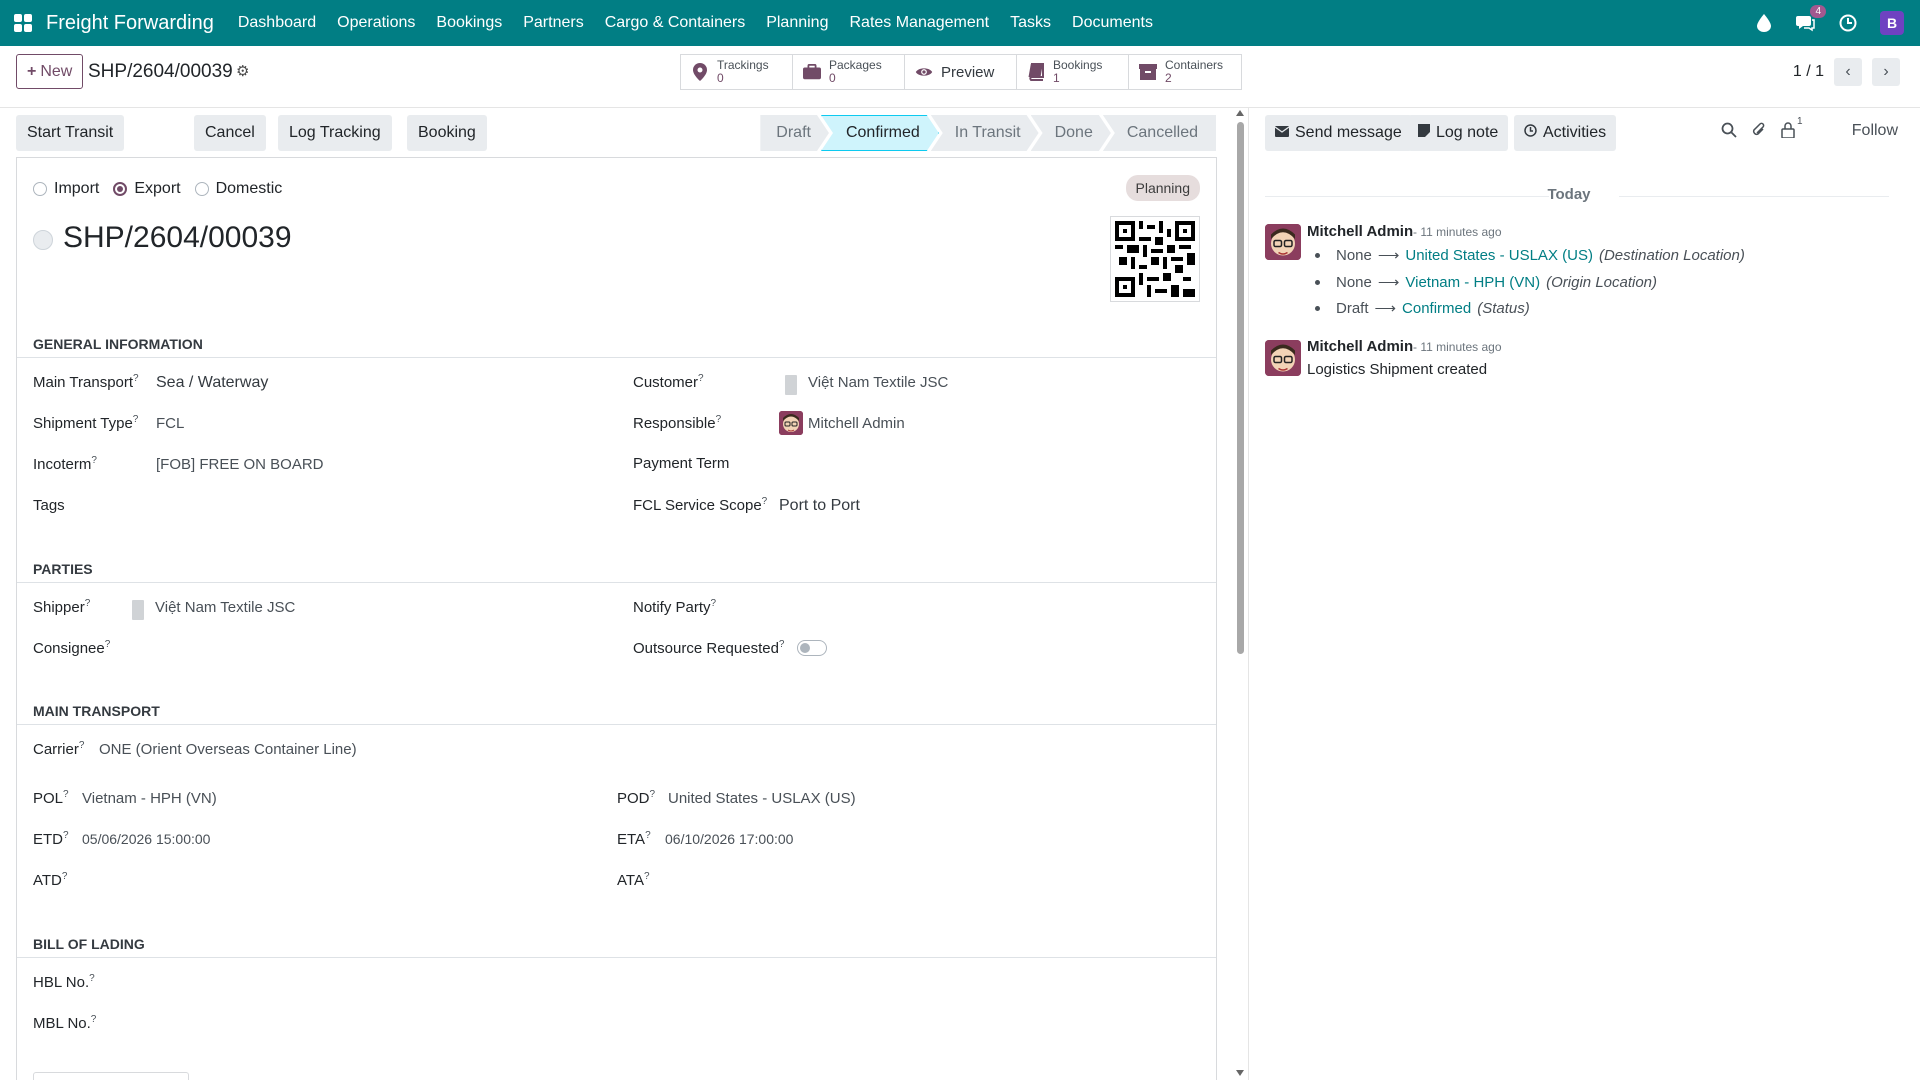 Image resolution: width=1920 pixels, height=1080 pixels. What do you see at coordinates (50, 71) in the screenshot?
I see `new-button: + New` at bounding box center [50, 71].